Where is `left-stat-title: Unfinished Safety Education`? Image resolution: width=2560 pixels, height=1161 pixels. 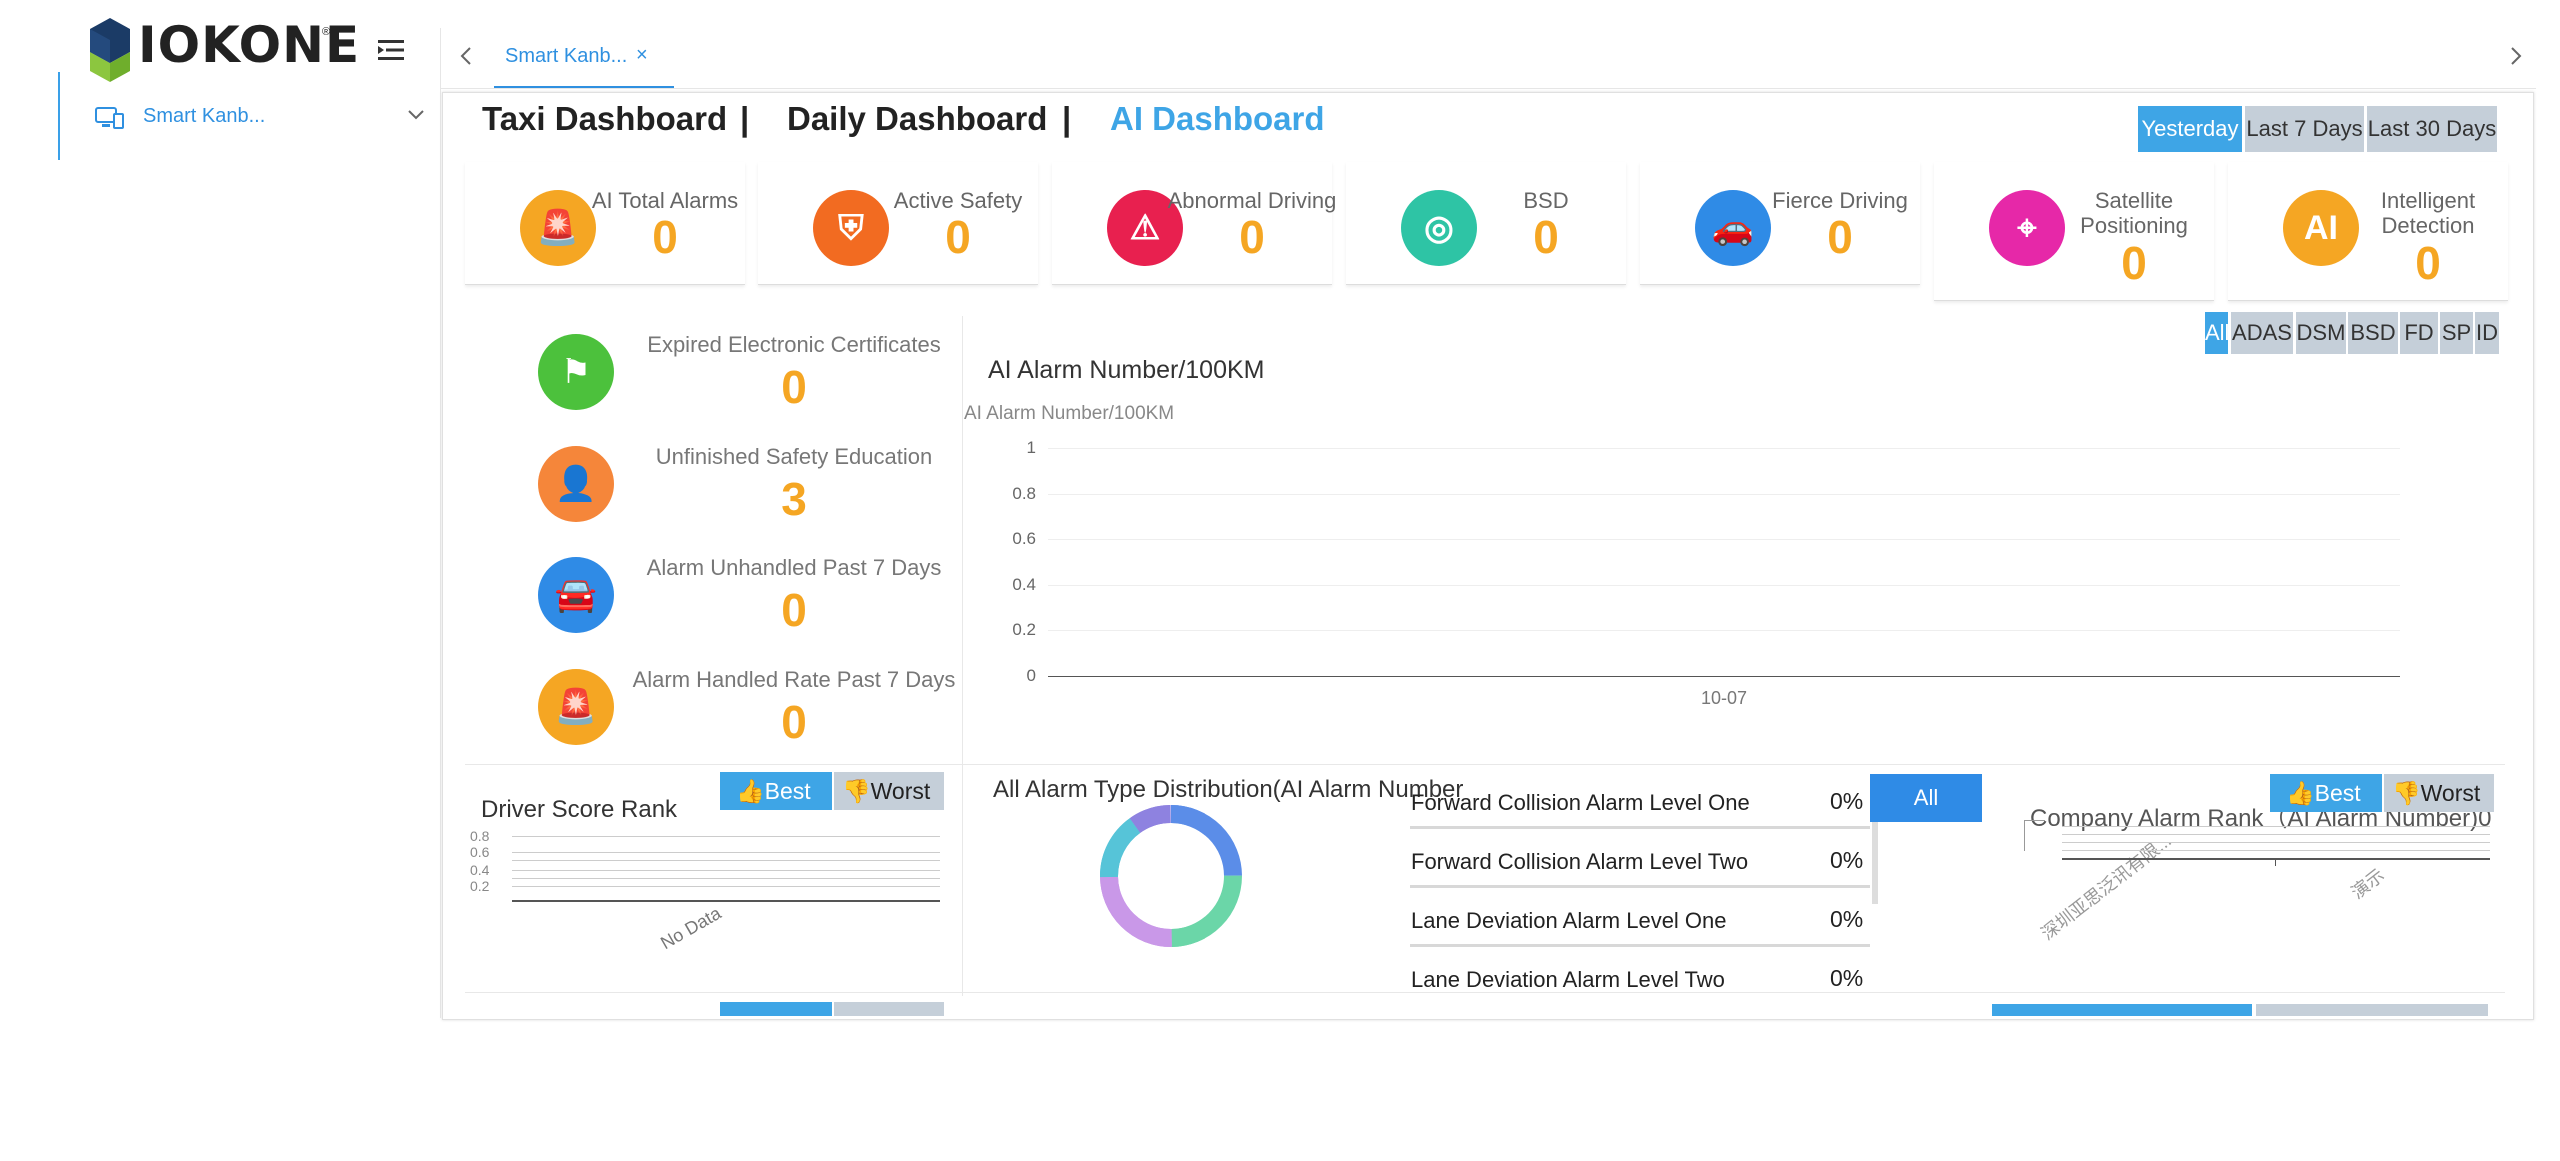
left-stat-title: Unfinished Safety Education is located at coordinates (794, 456).